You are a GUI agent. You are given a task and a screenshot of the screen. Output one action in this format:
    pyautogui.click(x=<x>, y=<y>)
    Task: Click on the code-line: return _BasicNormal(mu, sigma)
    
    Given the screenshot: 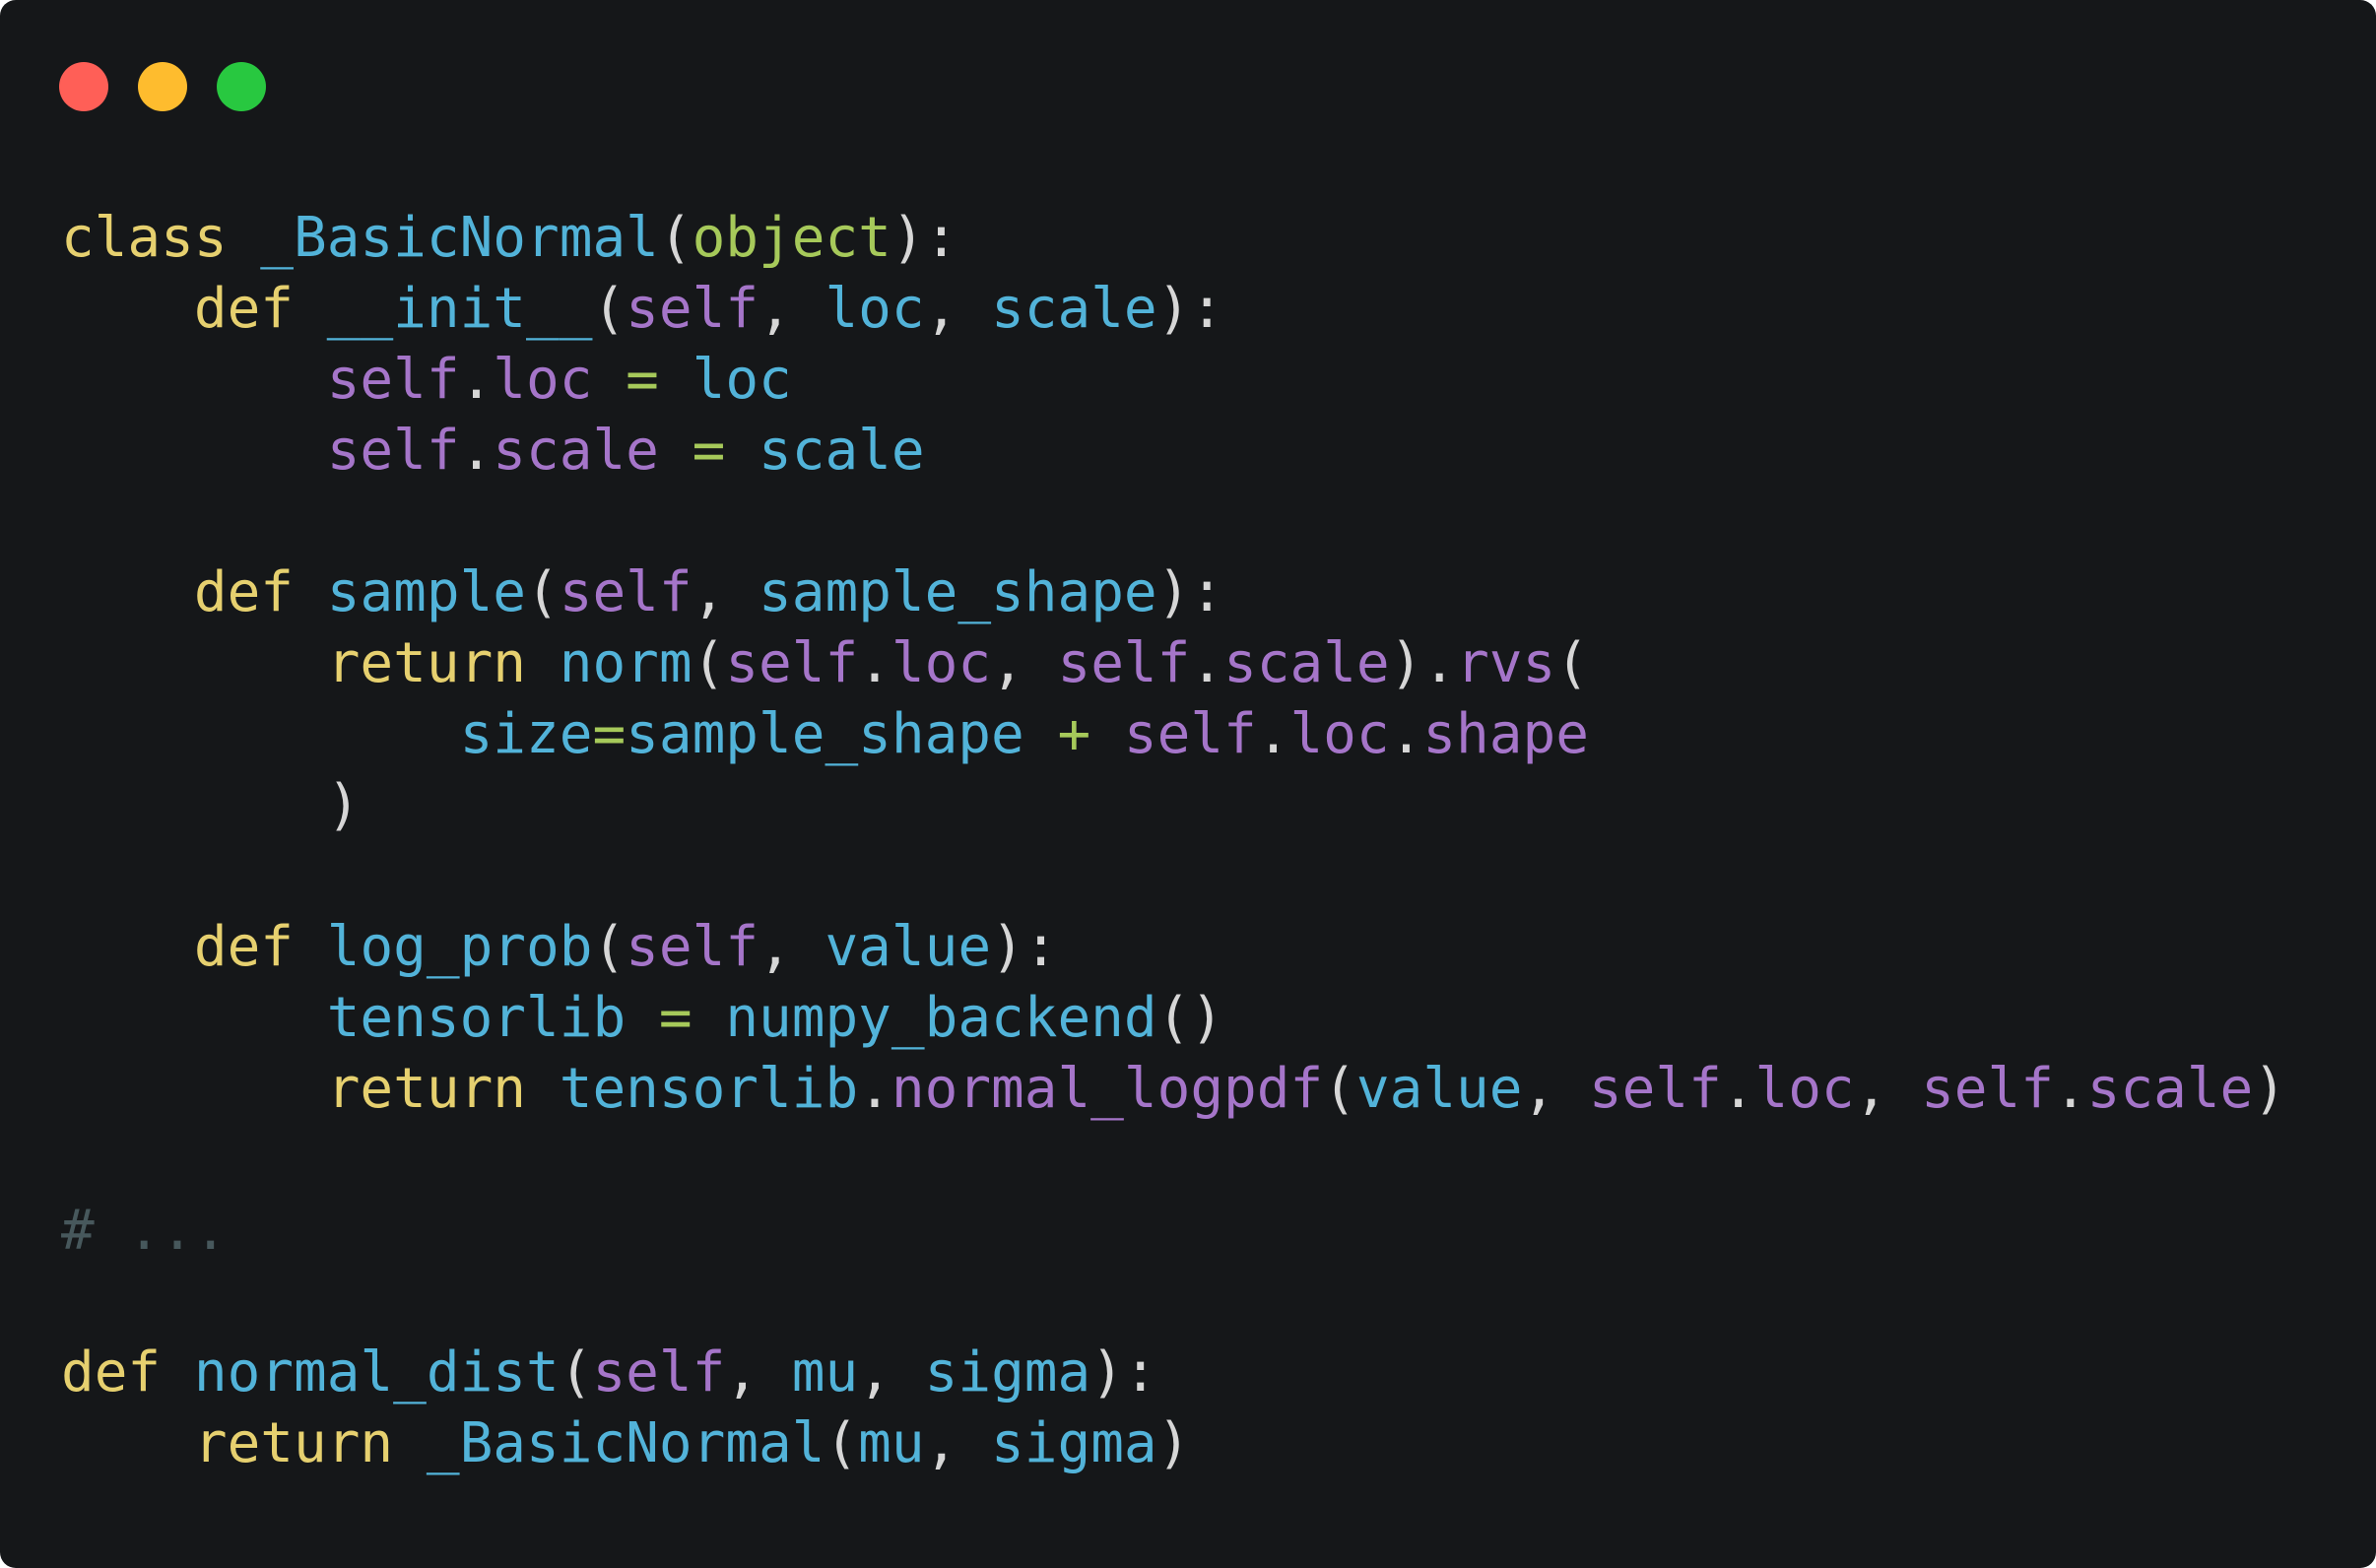 What is the action you would take?
    pyautogui.click(x=1173, y=1444)
    